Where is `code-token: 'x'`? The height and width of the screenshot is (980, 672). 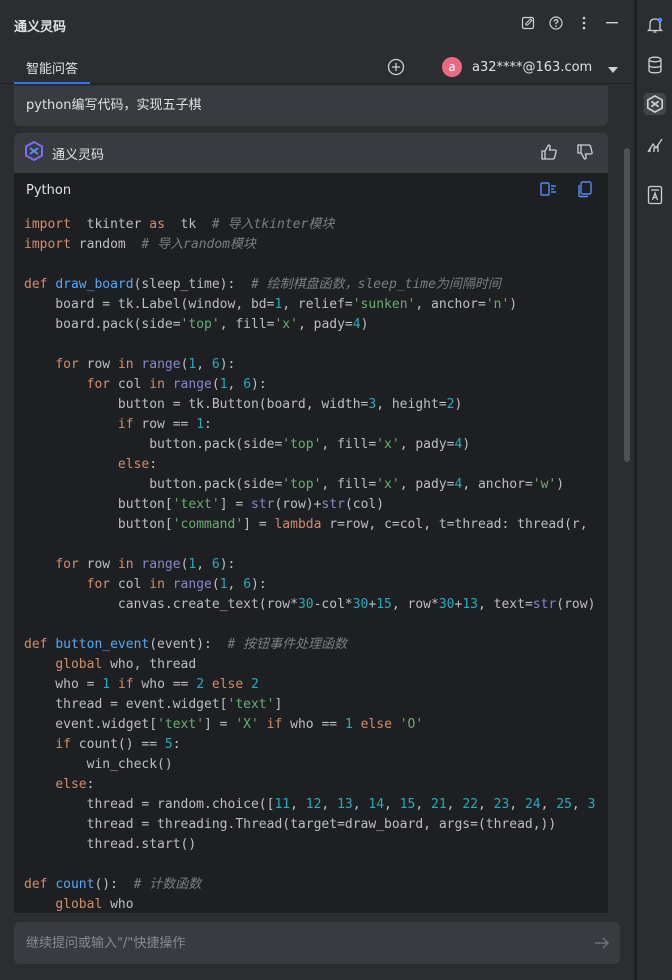 code-token: 'x' is located at coordinates (388, 484).